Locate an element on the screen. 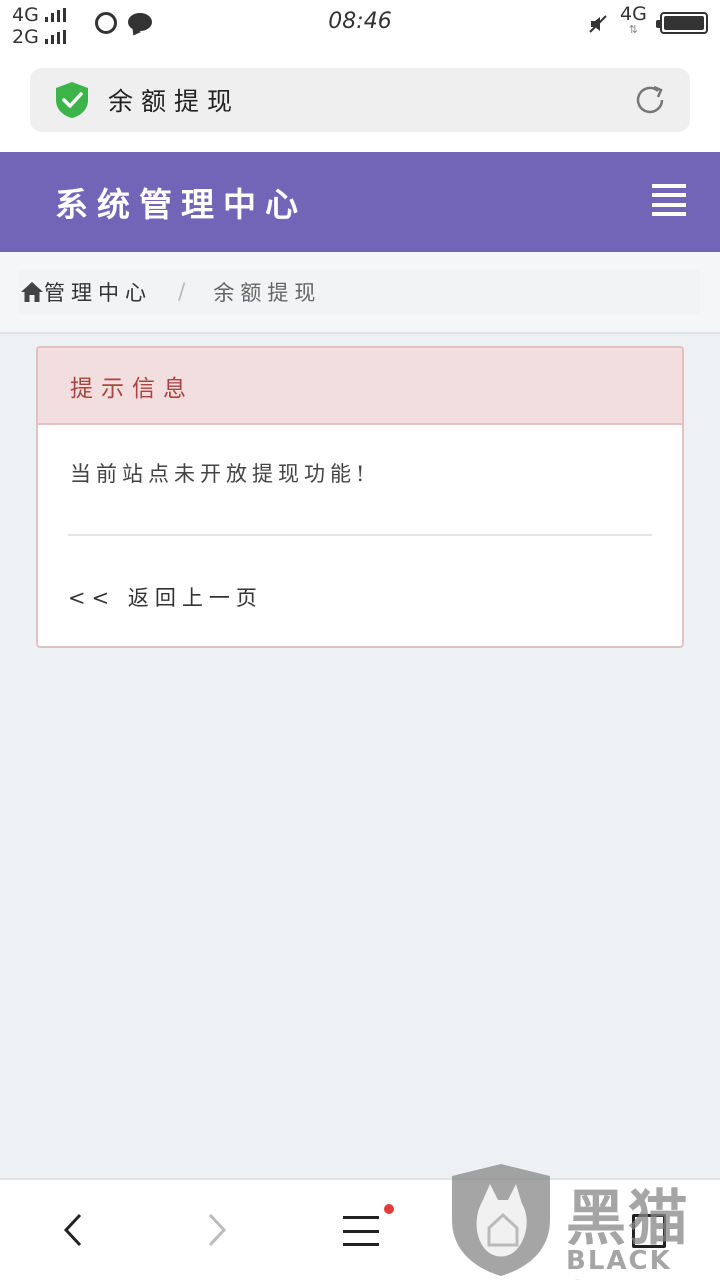  site-title: 系统管理中心 is located at coordinates (181, 204).